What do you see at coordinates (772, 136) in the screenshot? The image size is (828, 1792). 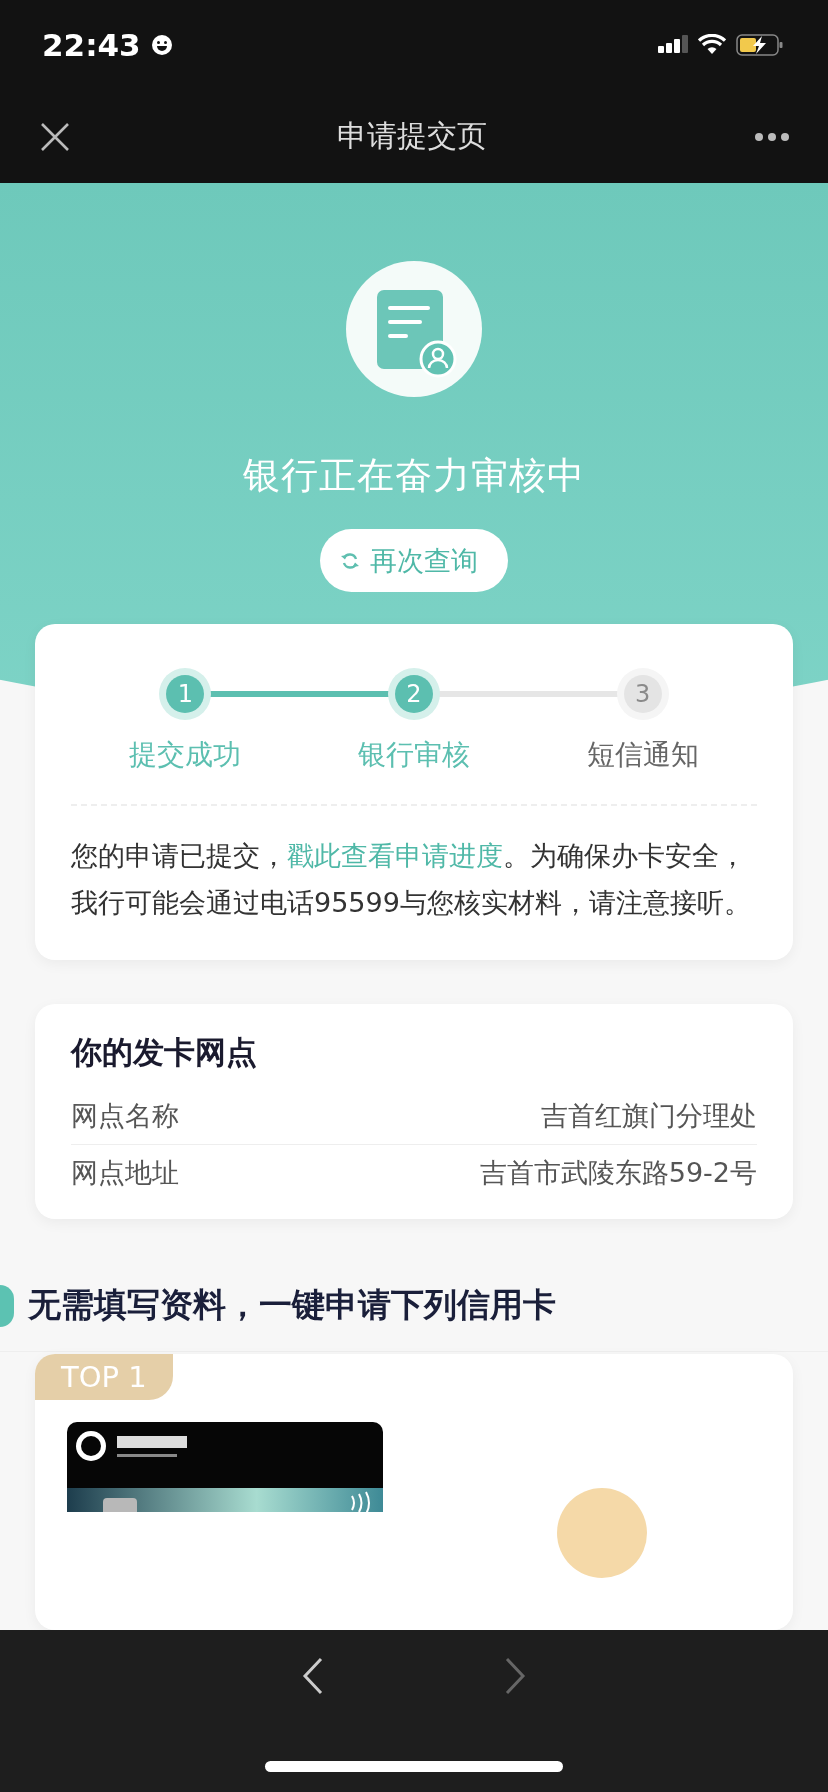 I see `more-icon` at bounding box center [772, 136].